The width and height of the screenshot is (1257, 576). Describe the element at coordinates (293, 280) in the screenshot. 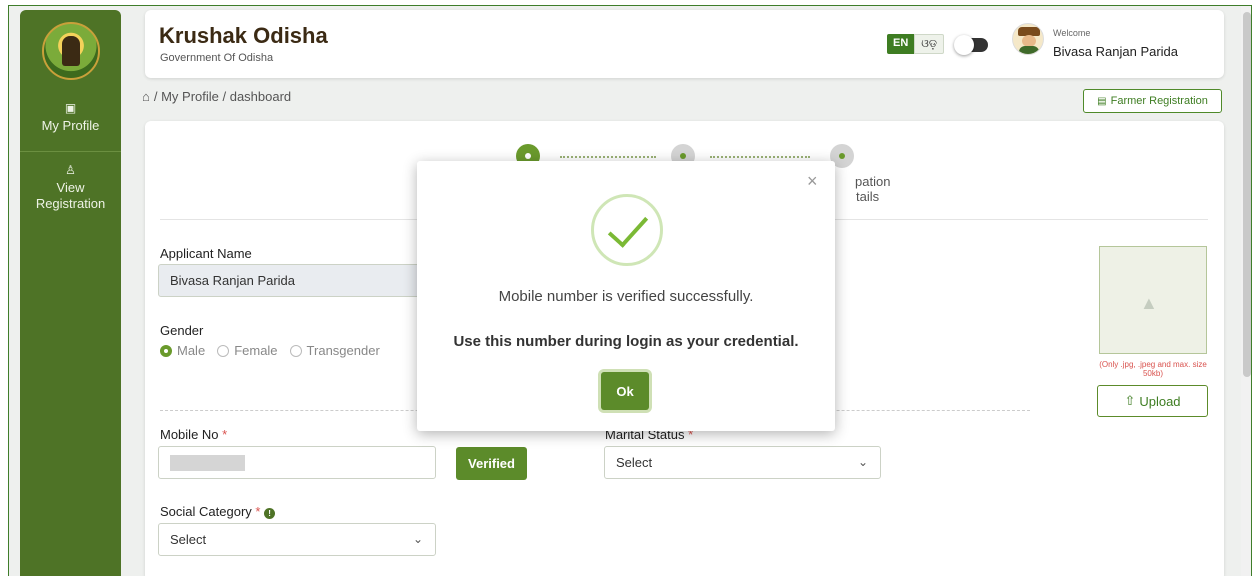

I see `applicant-name-field: Bivasa Ranjan Parida` at that location.